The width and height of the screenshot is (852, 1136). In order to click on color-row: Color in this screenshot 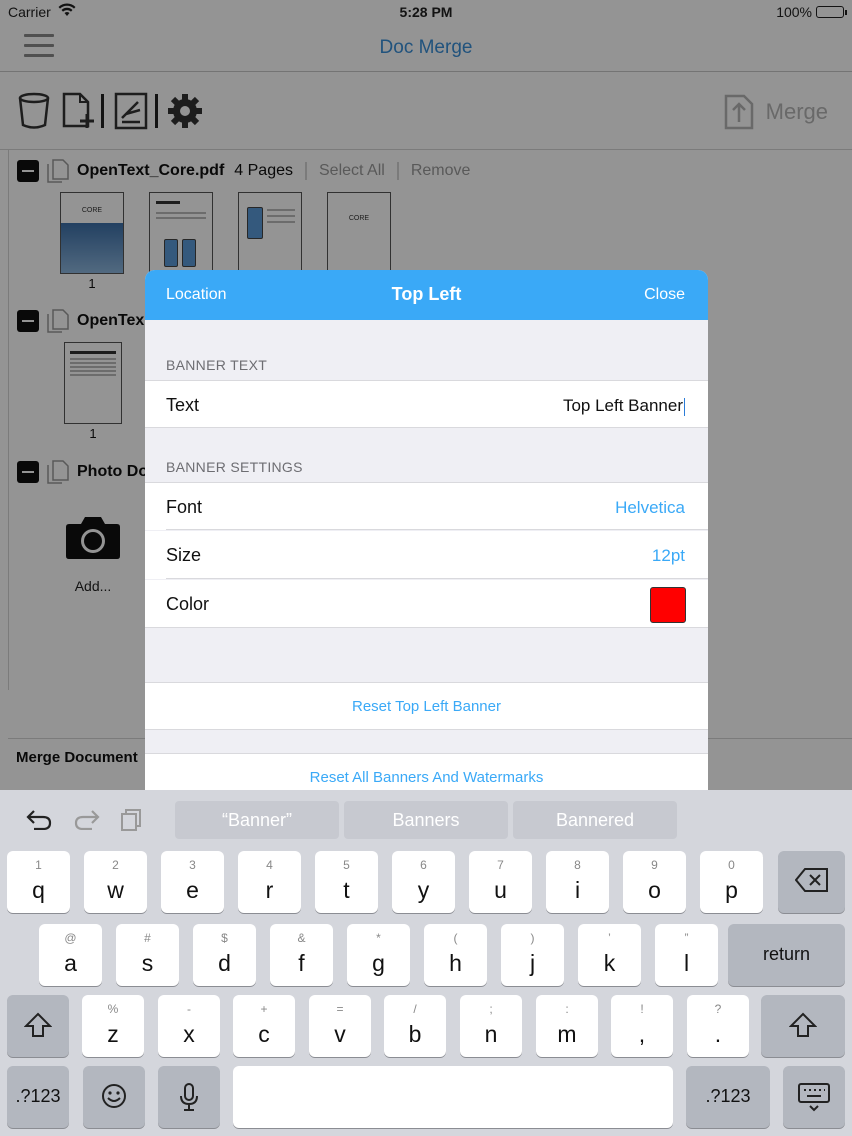, I will do `click(426, 604)`.